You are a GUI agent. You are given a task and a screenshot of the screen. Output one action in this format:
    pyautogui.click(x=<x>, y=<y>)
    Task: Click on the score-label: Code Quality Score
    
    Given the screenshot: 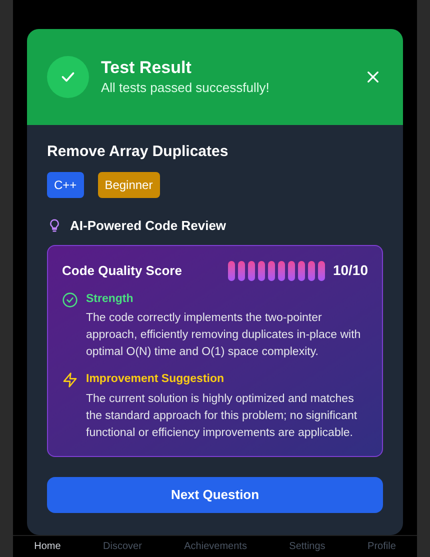 What is the action you would take?
    pyautogui.click(x=122, y=271)
    